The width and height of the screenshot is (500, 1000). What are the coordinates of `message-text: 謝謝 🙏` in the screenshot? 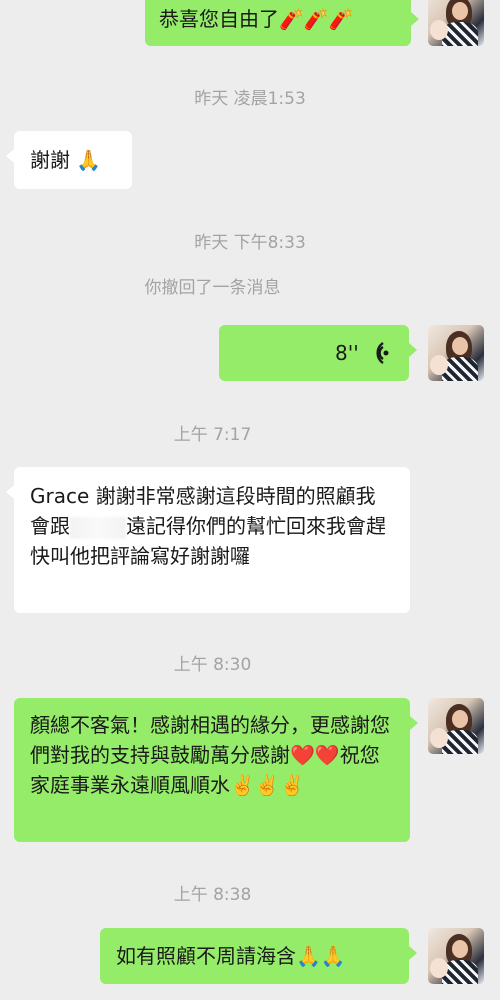 It's located at (66, 160).